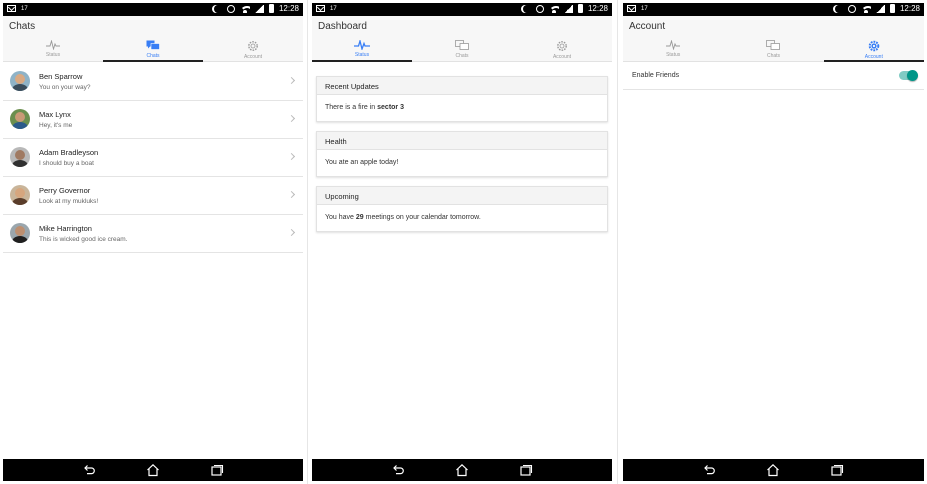 This screenshot has height=484, width=927. What do you see at coordinates (342, 26) in the screenshot?
I see `page-title: Dashboard` at bounding box center [342, 26].